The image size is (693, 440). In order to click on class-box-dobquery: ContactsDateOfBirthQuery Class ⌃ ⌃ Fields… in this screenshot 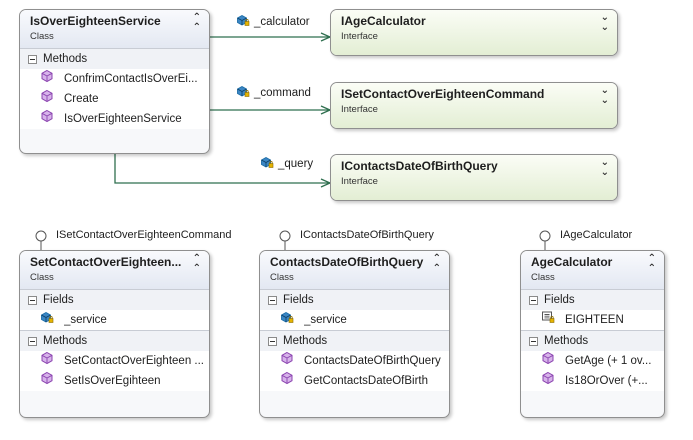, I will do `click(354, 334)`.